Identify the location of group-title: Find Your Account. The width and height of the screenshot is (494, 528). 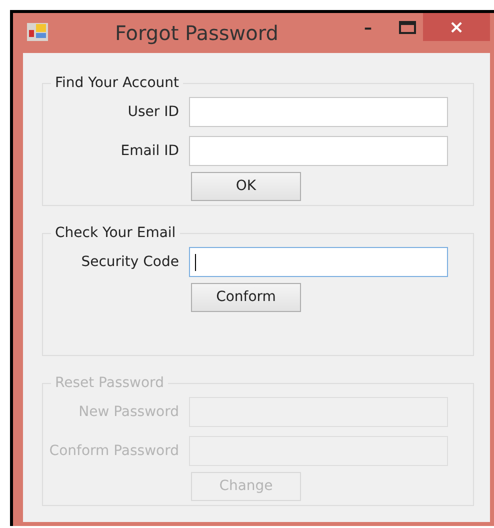
(117, 83).